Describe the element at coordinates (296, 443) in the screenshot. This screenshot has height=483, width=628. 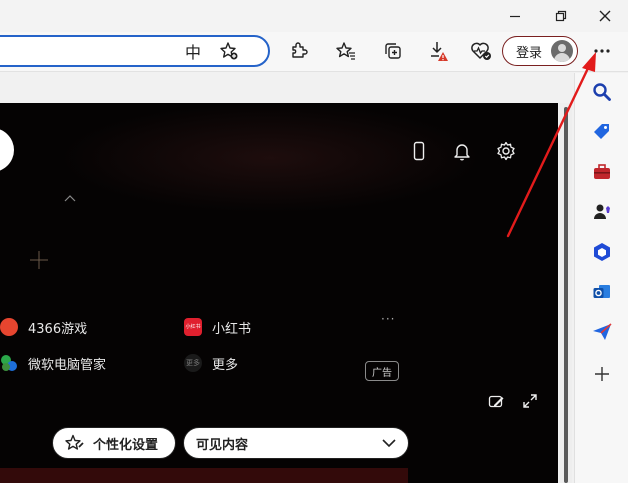
I see `visible-content-dropdown: 可见内容` at that location.